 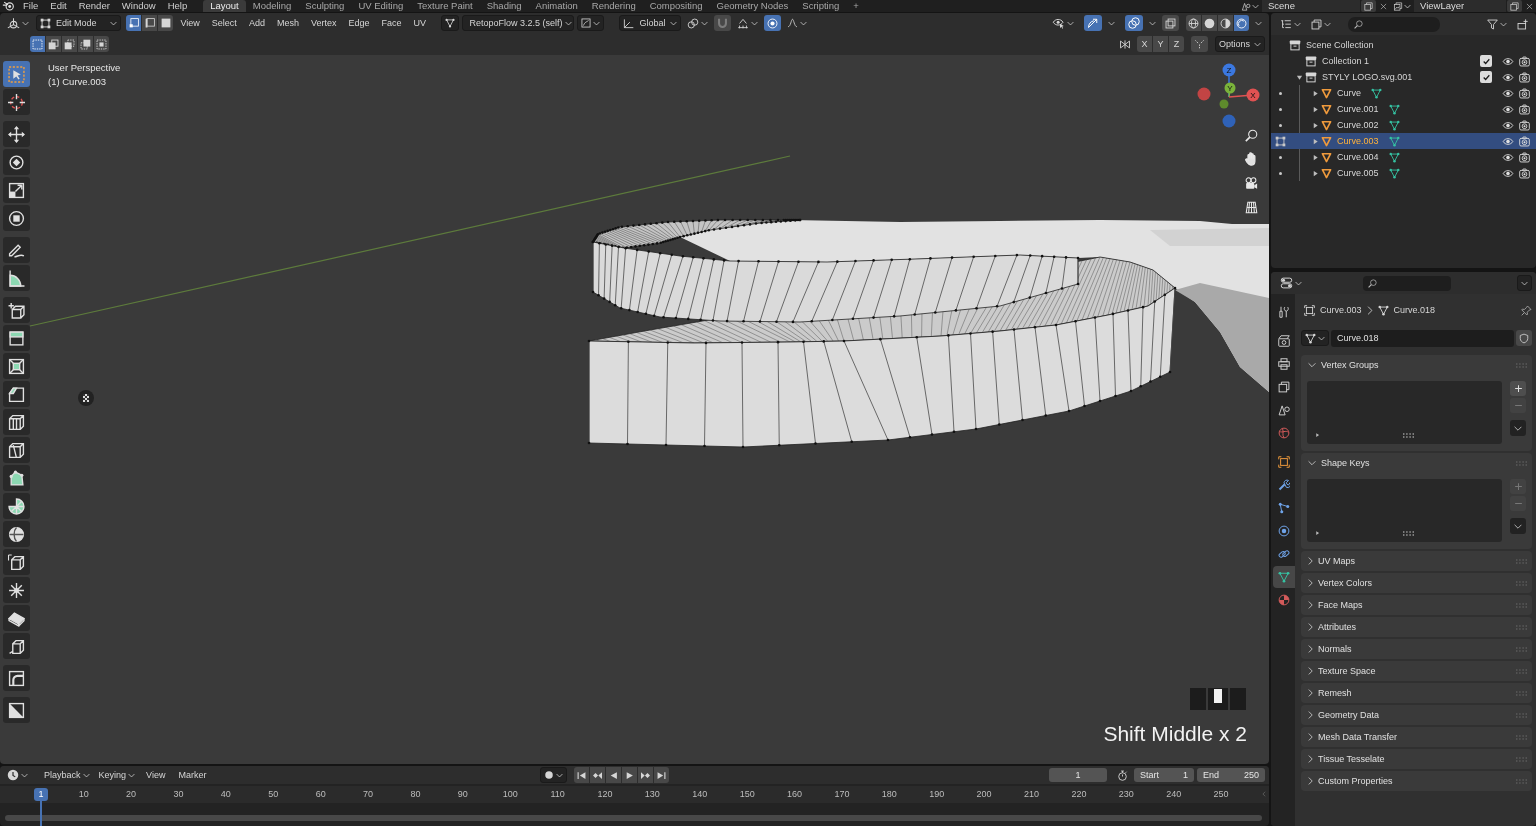 I want to click on workspace-tab: Compositing, so click(x=676, y=6).